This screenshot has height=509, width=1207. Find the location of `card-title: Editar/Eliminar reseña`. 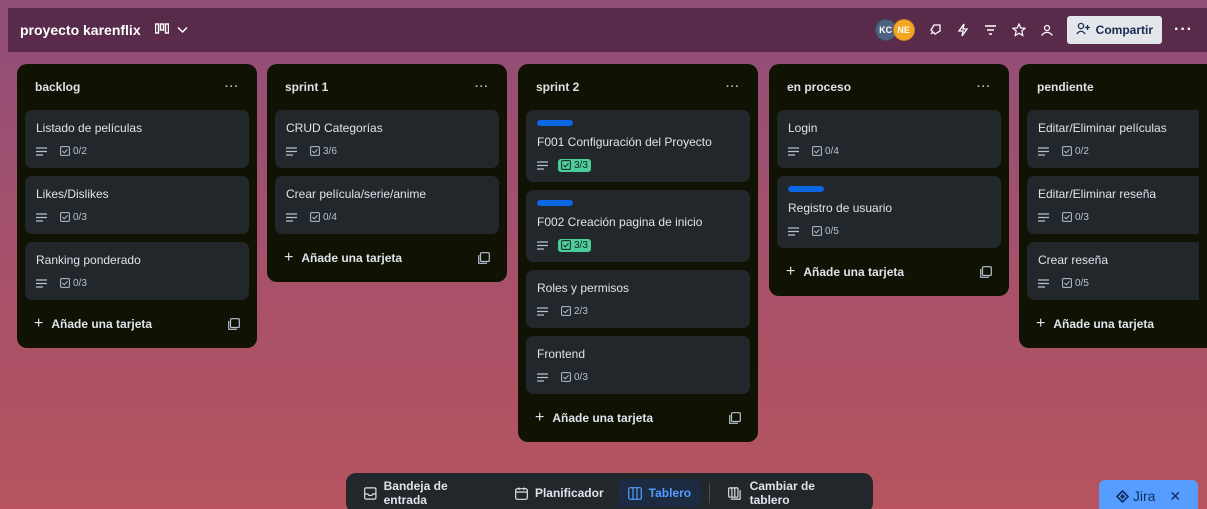

card-title: Editar/Eliminar reseña is located at coordinates (1097, 194).